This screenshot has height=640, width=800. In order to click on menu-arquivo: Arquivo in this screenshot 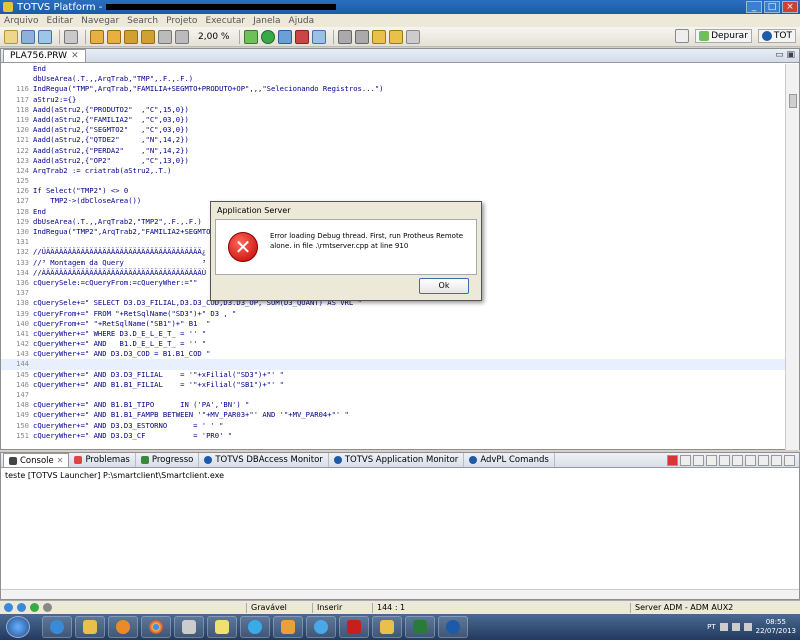, I will do `click(21, 21)`.